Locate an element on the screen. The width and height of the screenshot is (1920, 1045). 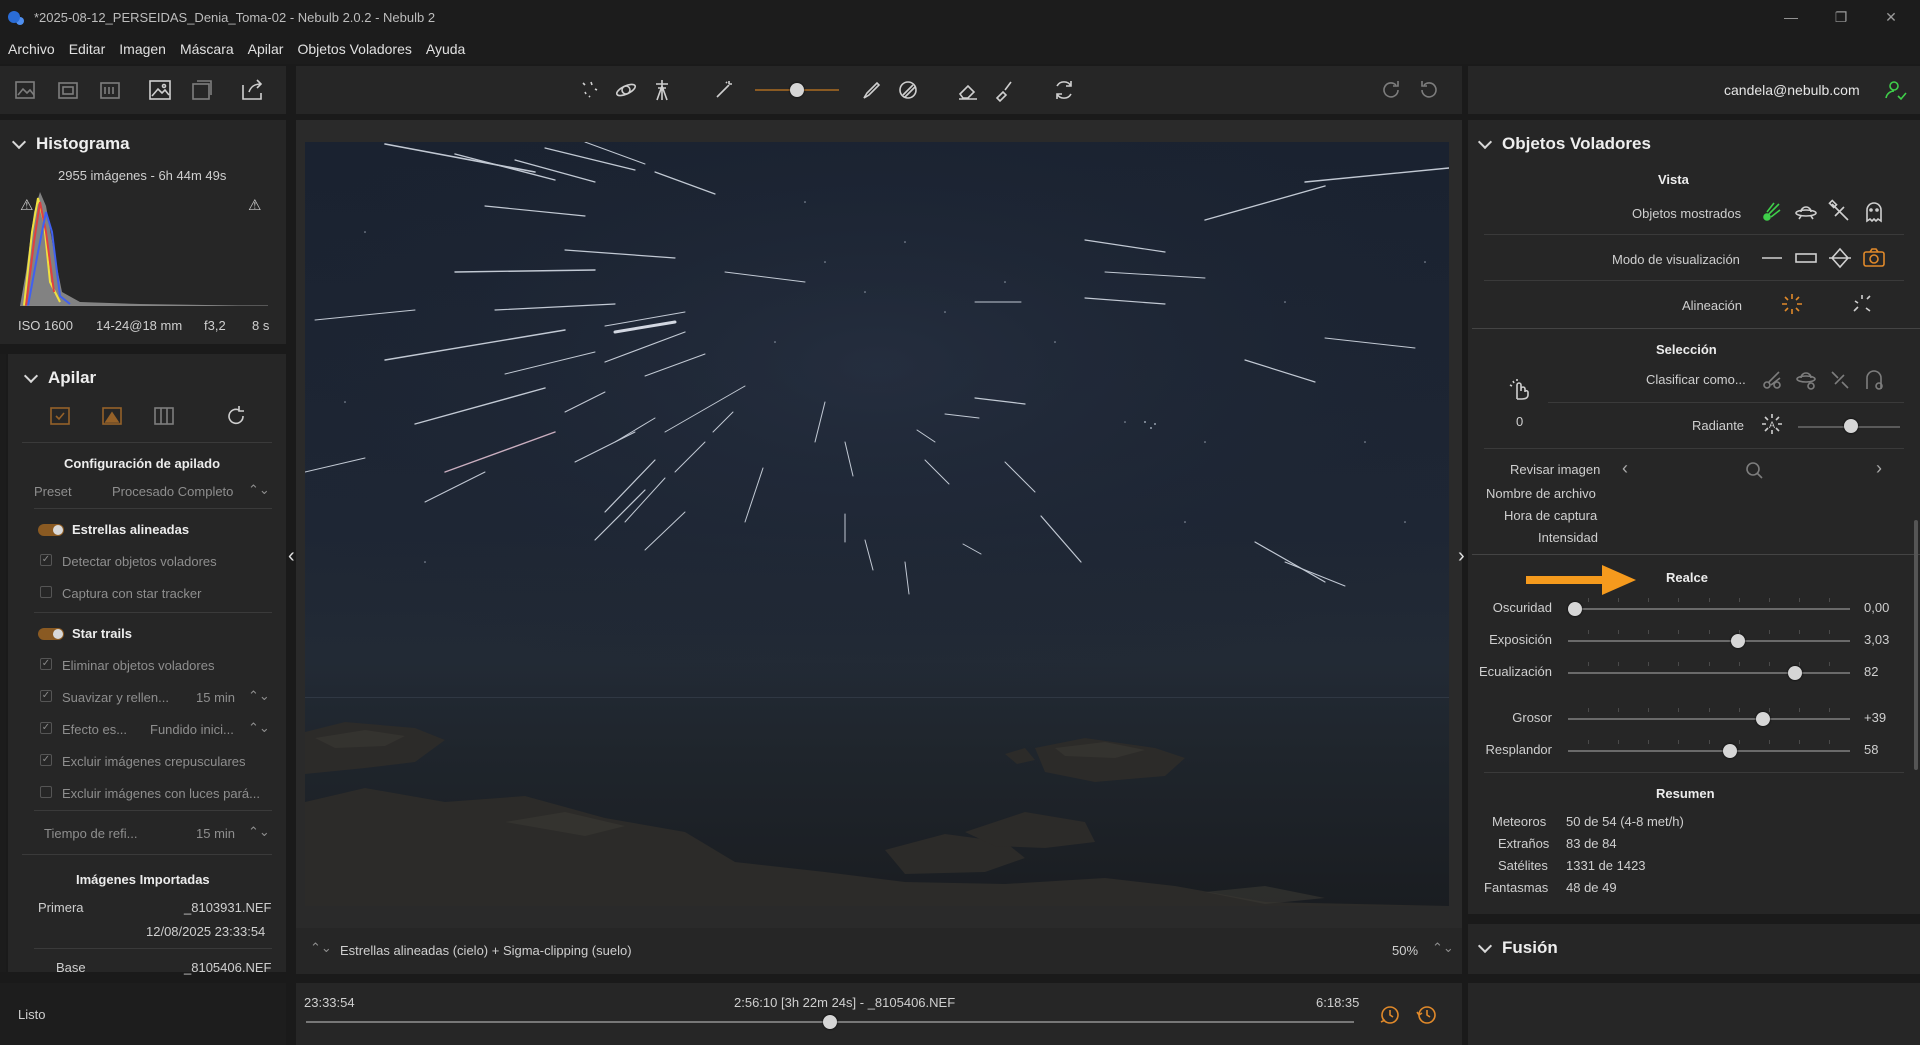
classify-satellite-icon is located at coordinates (1840, 380).